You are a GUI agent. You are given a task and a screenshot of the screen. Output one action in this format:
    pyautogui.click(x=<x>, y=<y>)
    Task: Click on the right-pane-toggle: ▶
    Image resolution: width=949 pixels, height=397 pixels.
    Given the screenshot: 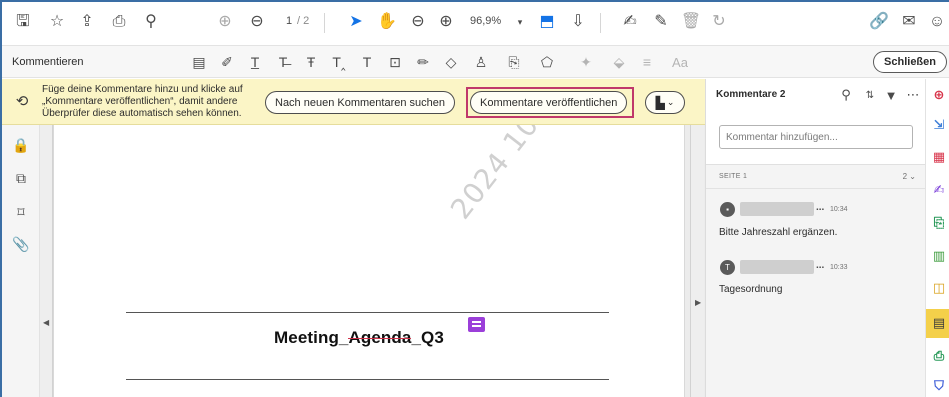 What is the action you would take?
    pyautogui.click(x=697, y=261)
    